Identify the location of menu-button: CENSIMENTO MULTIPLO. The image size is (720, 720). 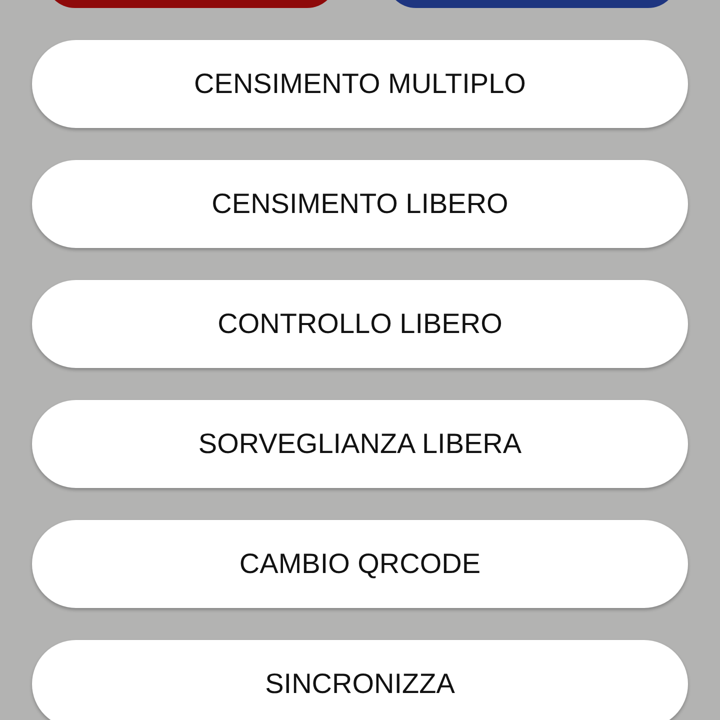
(360, 84).